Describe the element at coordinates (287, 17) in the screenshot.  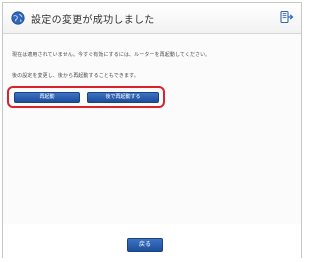
I see `export-icon` at that location.